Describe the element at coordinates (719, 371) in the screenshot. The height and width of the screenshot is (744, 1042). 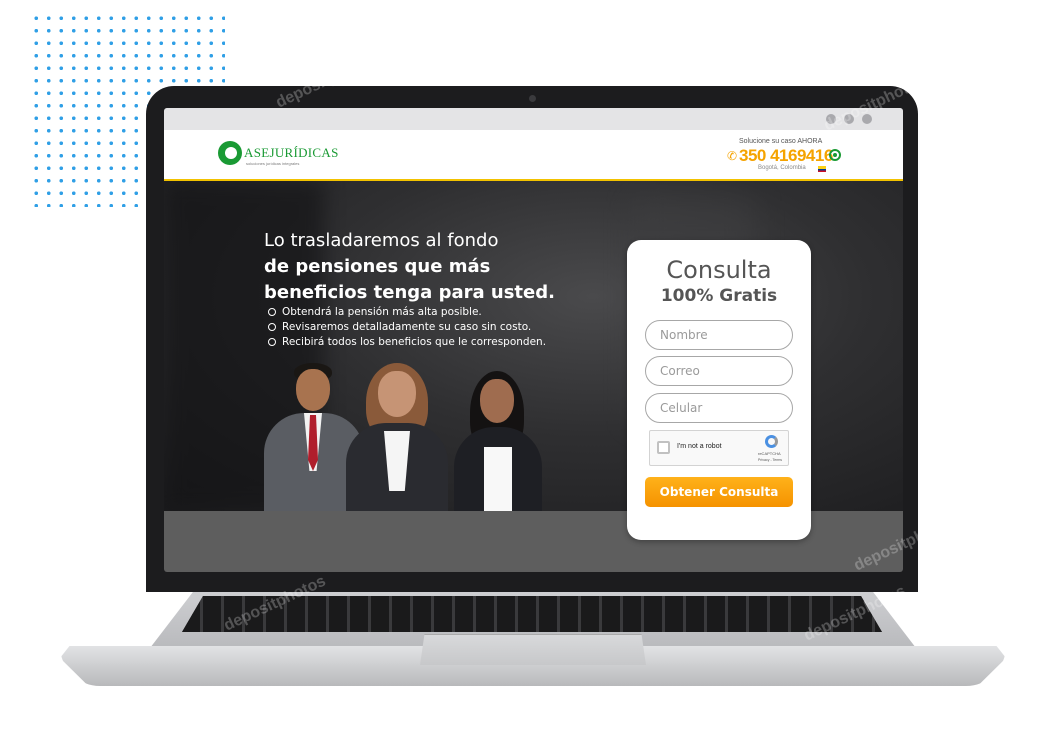
I see `email-input` at that location.